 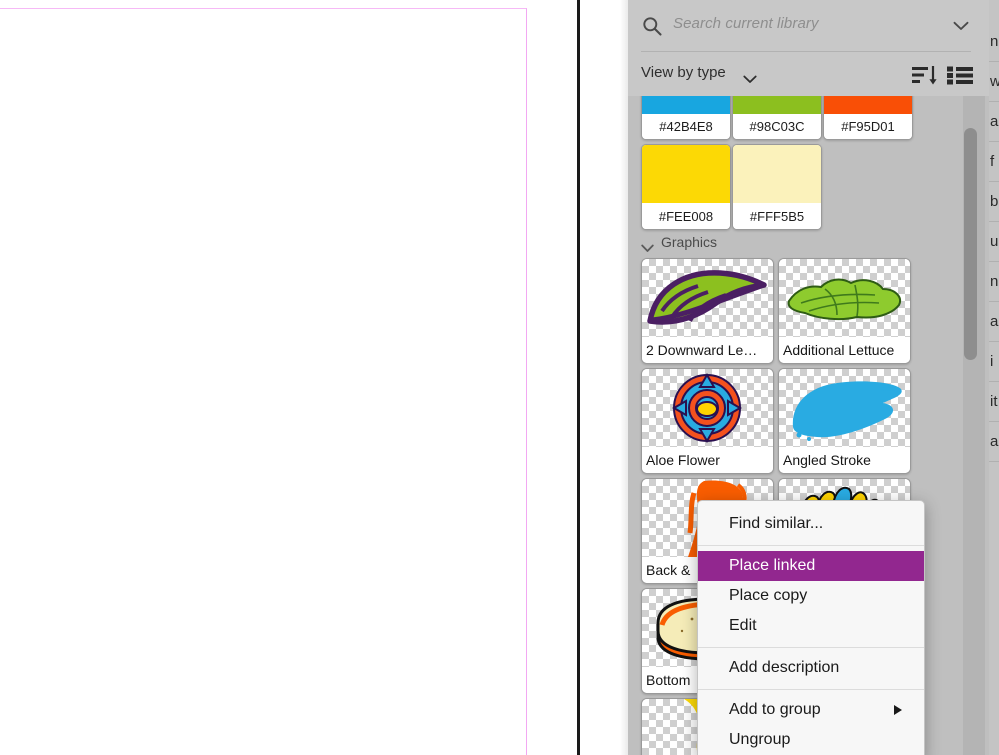 I want to click on color-swatch: #FFF5B5, so click(x=777, y=187).